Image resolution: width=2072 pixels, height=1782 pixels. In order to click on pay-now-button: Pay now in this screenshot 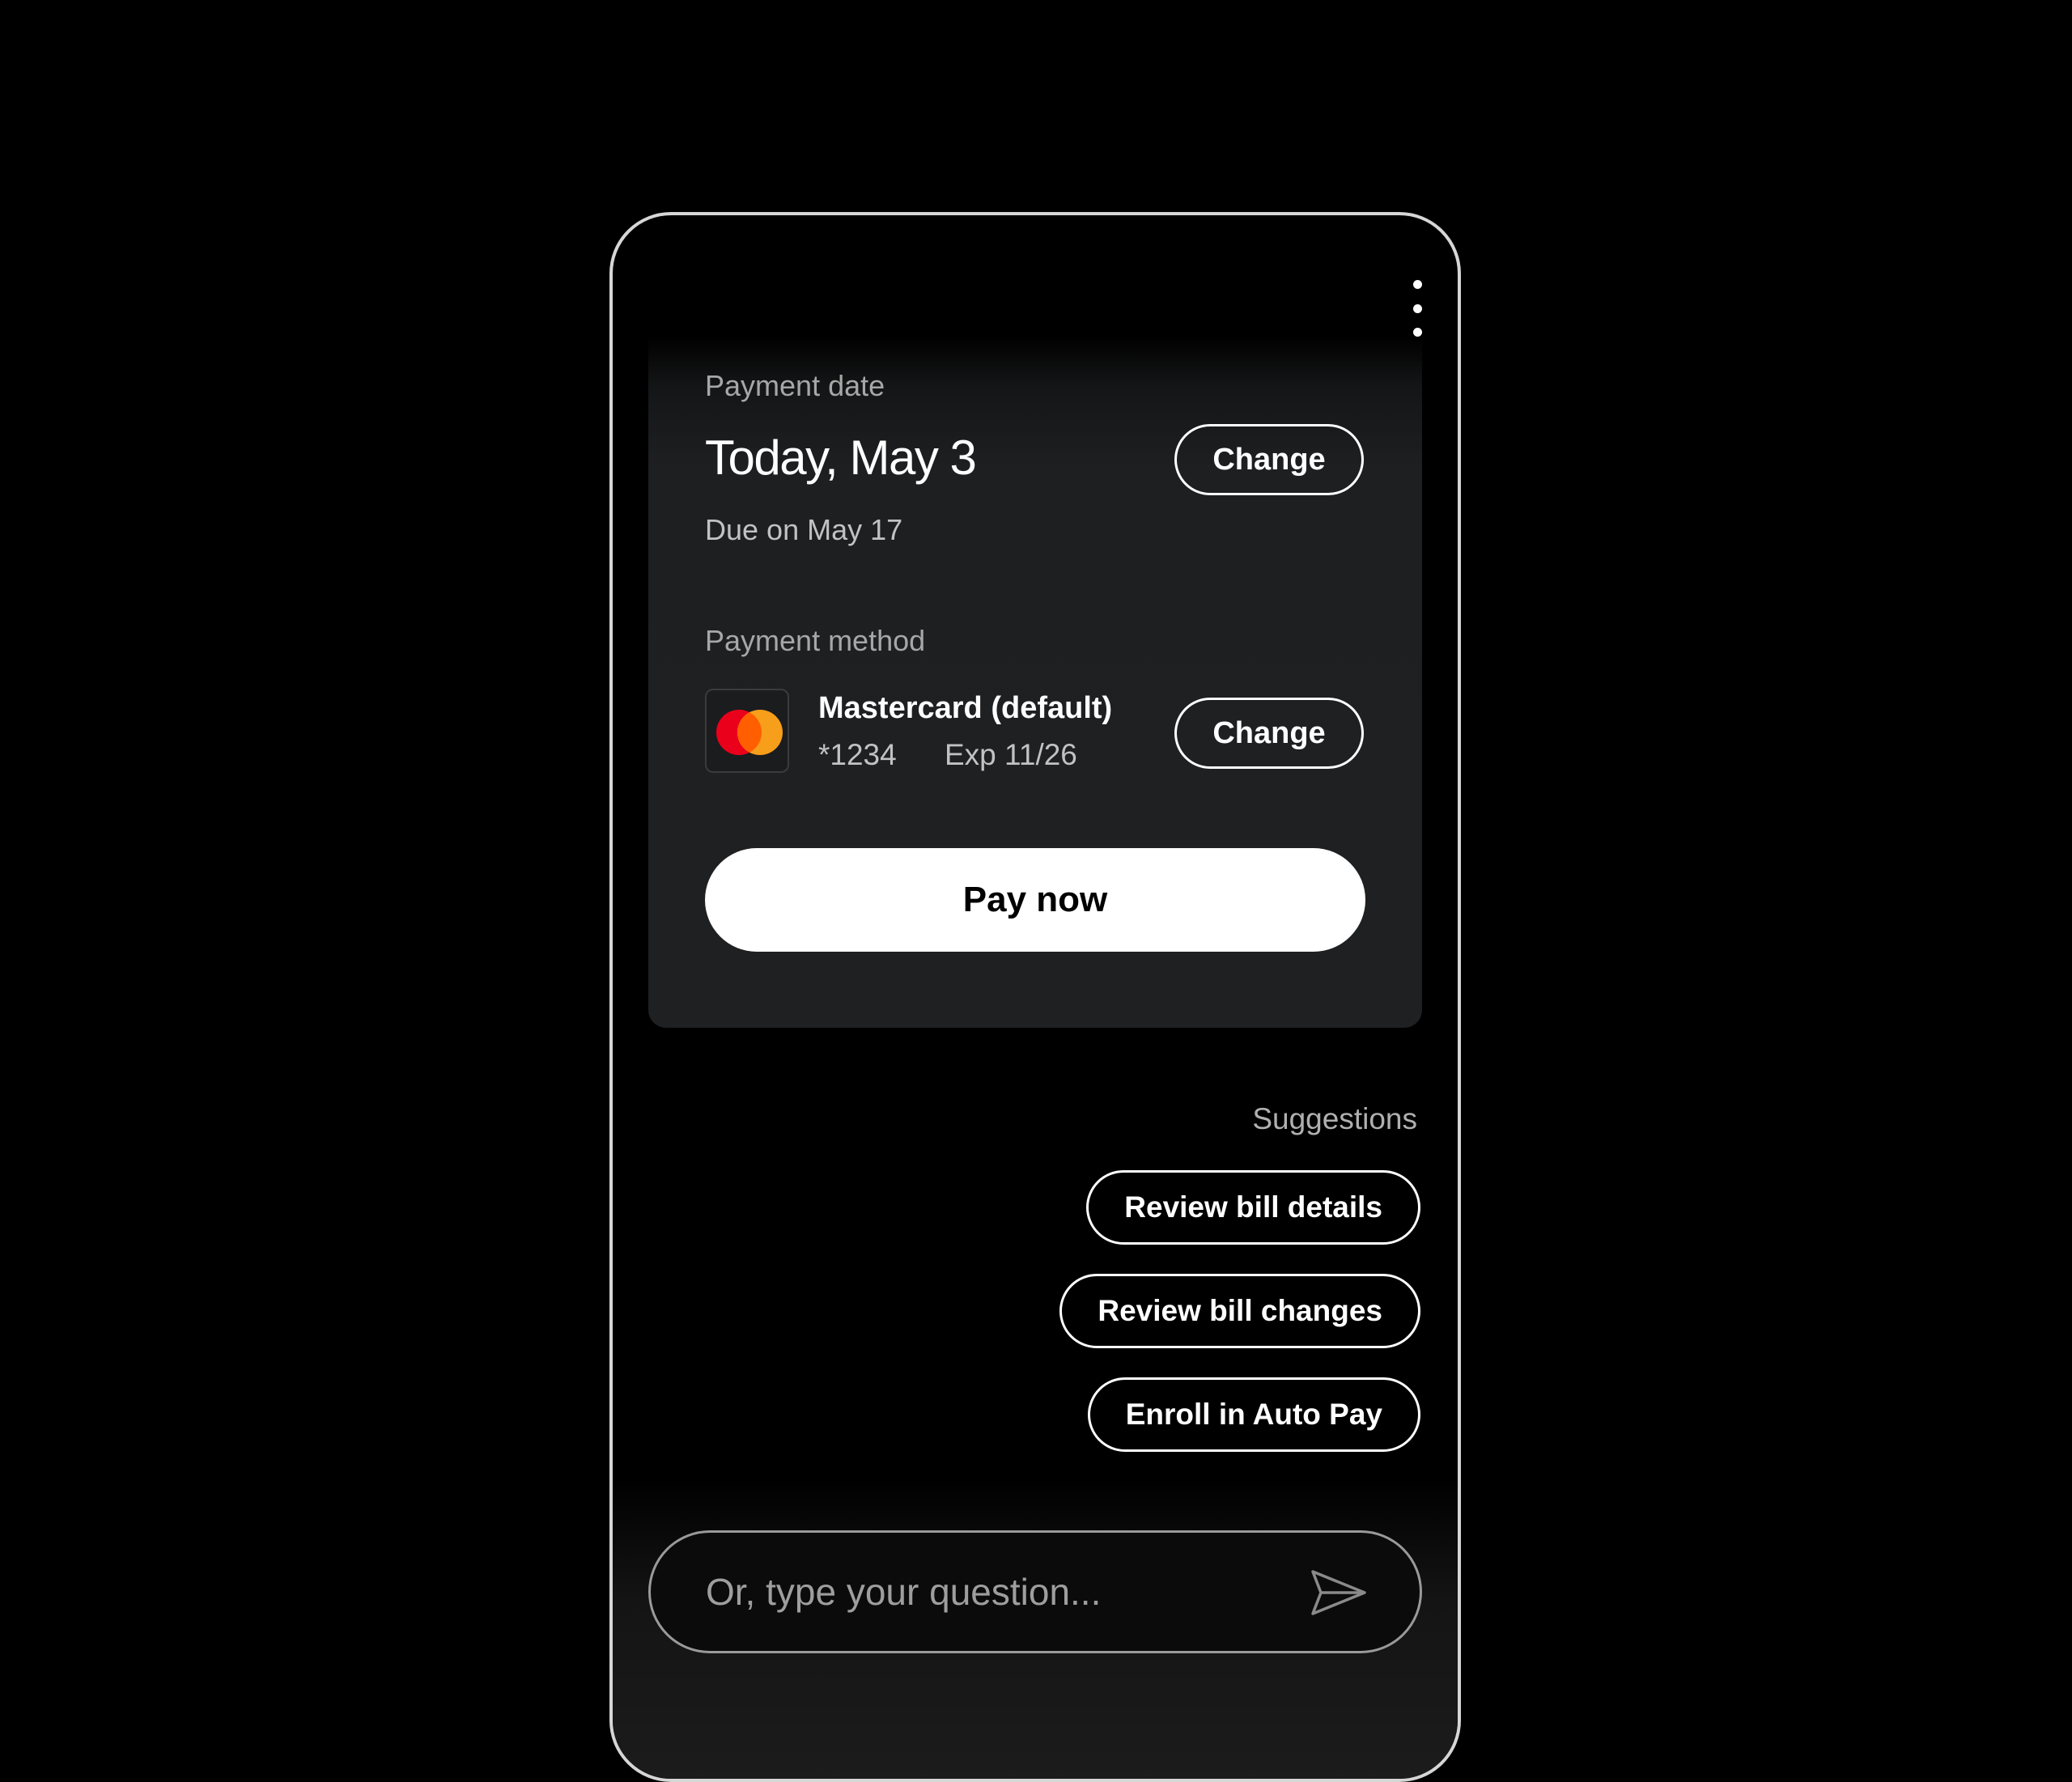, I will do `click(1035, 900)`.